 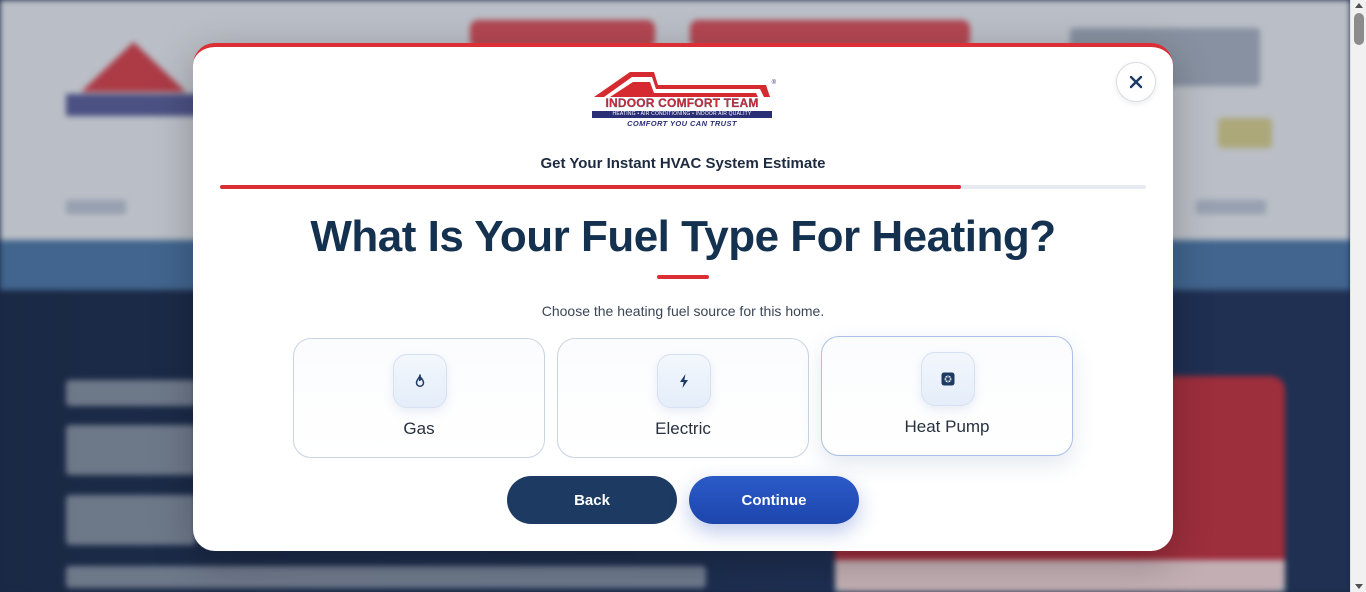 I want to click on roof-icon, so click(x=682, y=84).